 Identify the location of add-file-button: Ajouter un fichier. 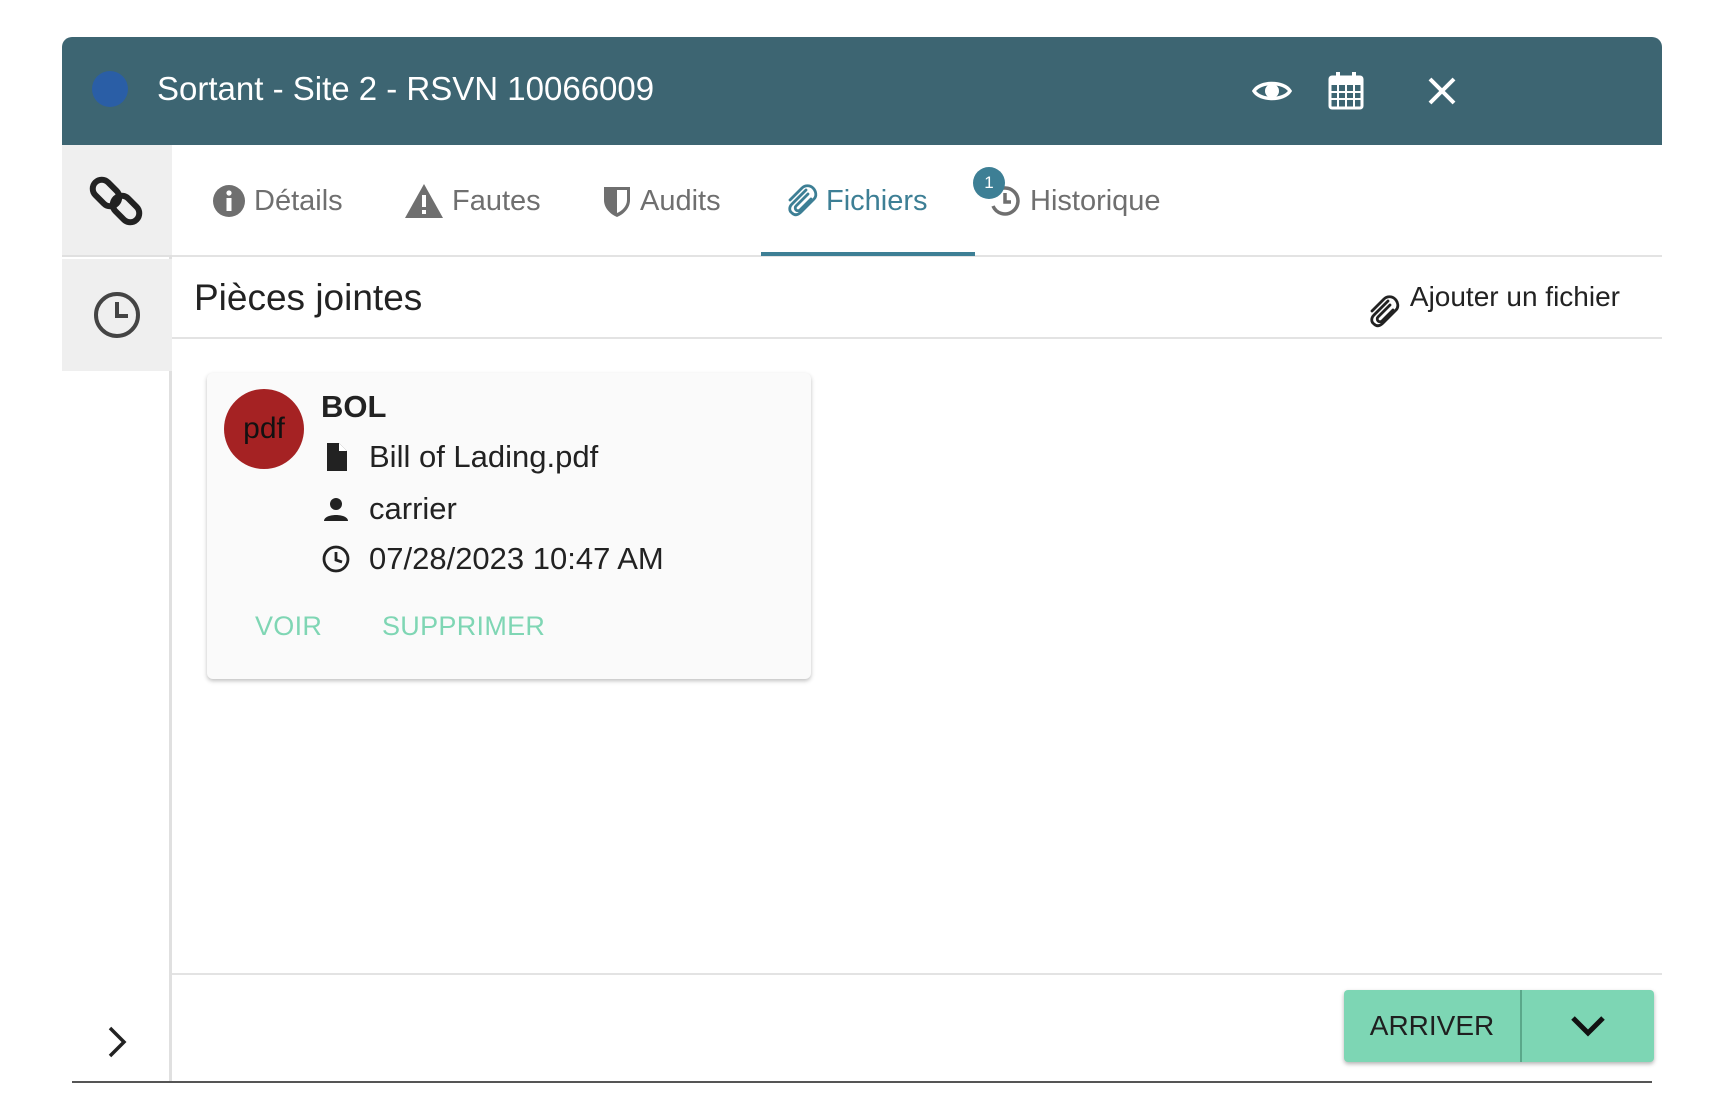
(1493, 305).